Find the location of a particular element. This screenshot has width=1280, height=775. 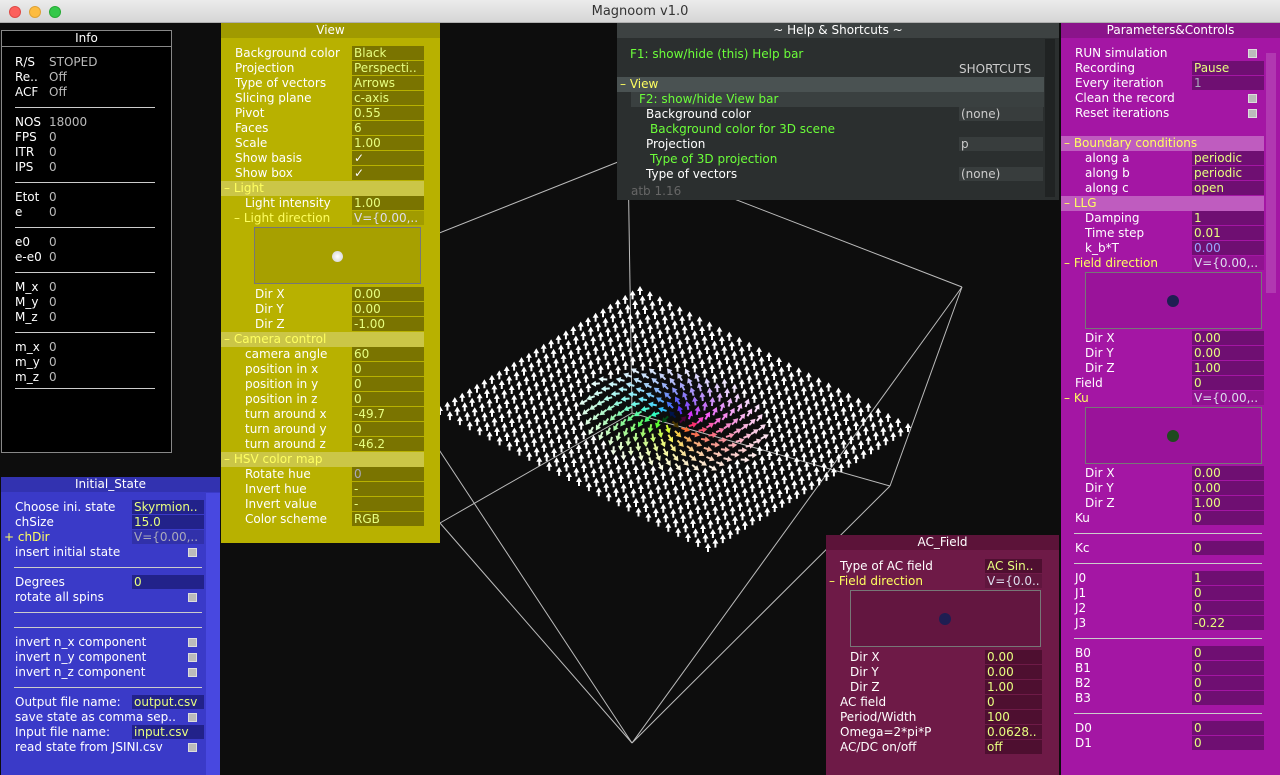

ku-dir-y-row: Dir Y 0.00 is located at coordinates (1170, 488).